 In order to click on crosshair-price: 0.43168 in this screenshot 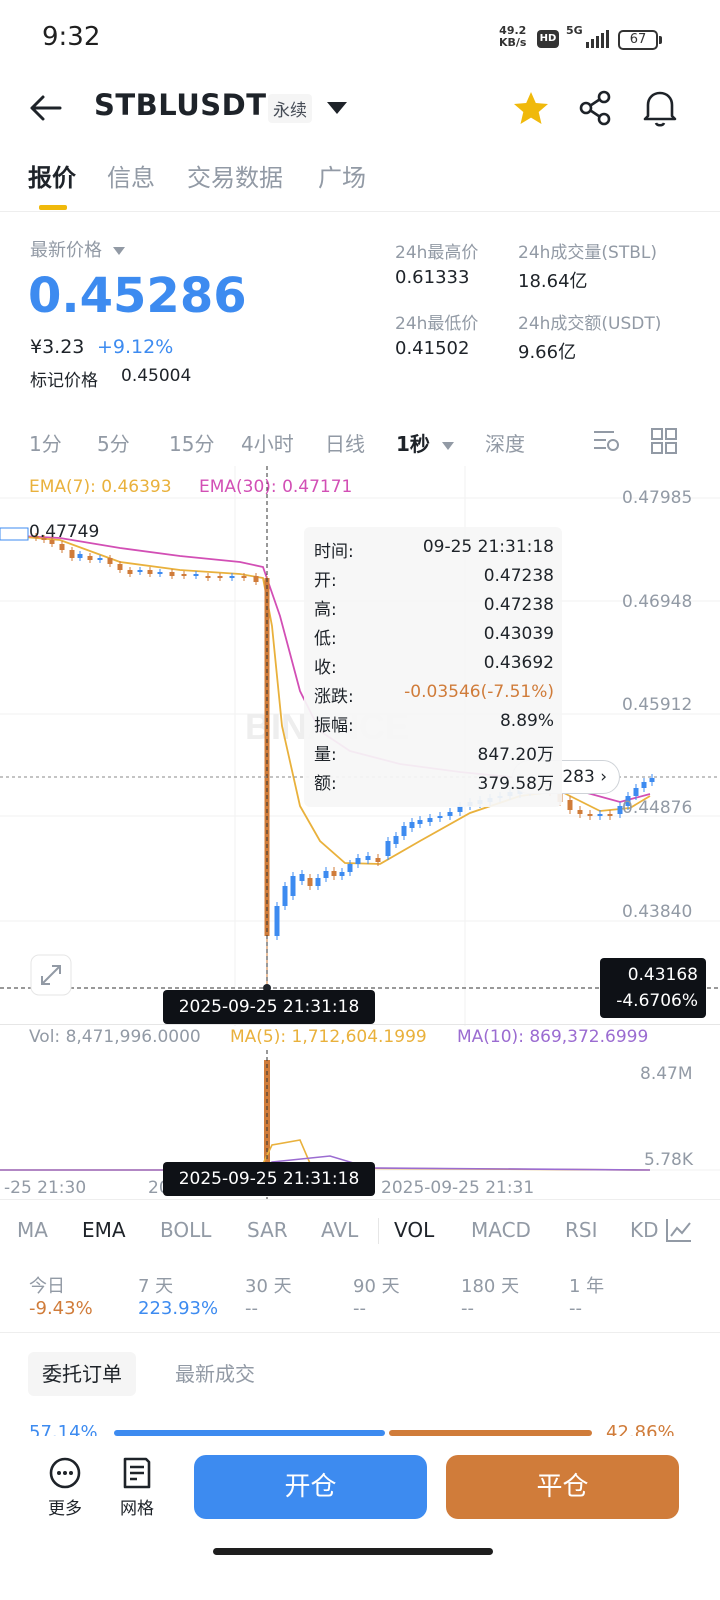, I will do `click(662, 975)`.